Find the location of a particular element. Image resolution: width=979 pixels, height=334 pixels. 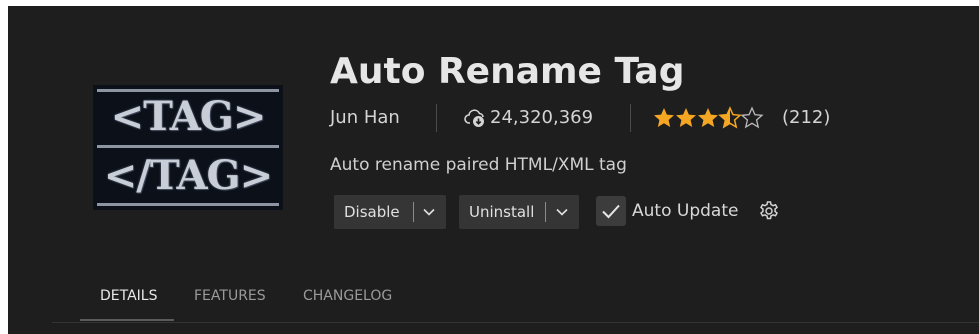

star-empty-icon is located at coordinates (752, 117).